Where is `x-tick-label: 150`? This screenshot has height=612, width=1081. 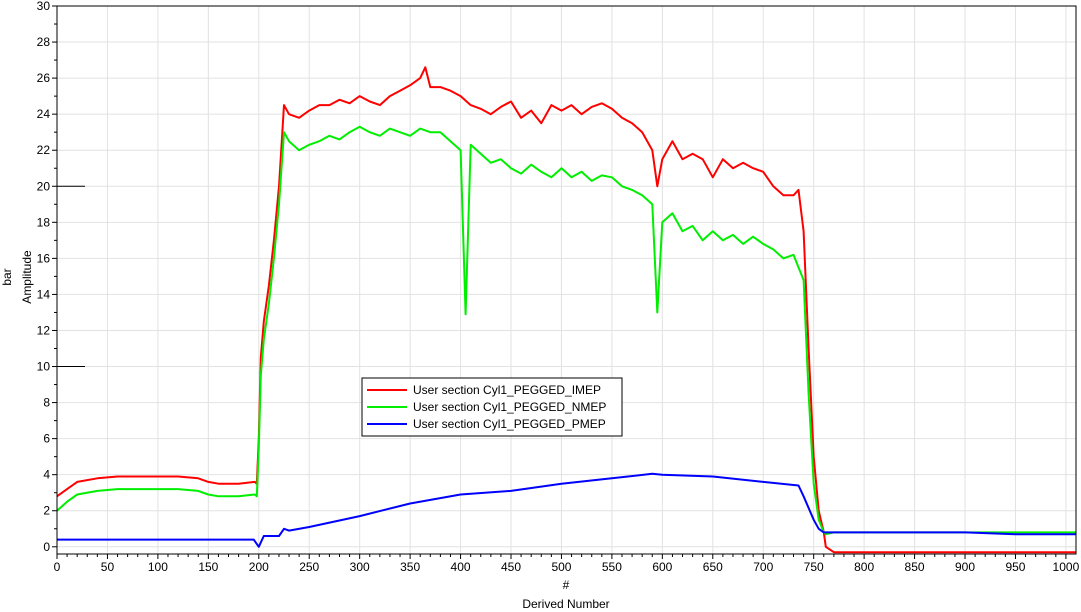
x-tick-label: 150 is located at coordinates (208, 567).